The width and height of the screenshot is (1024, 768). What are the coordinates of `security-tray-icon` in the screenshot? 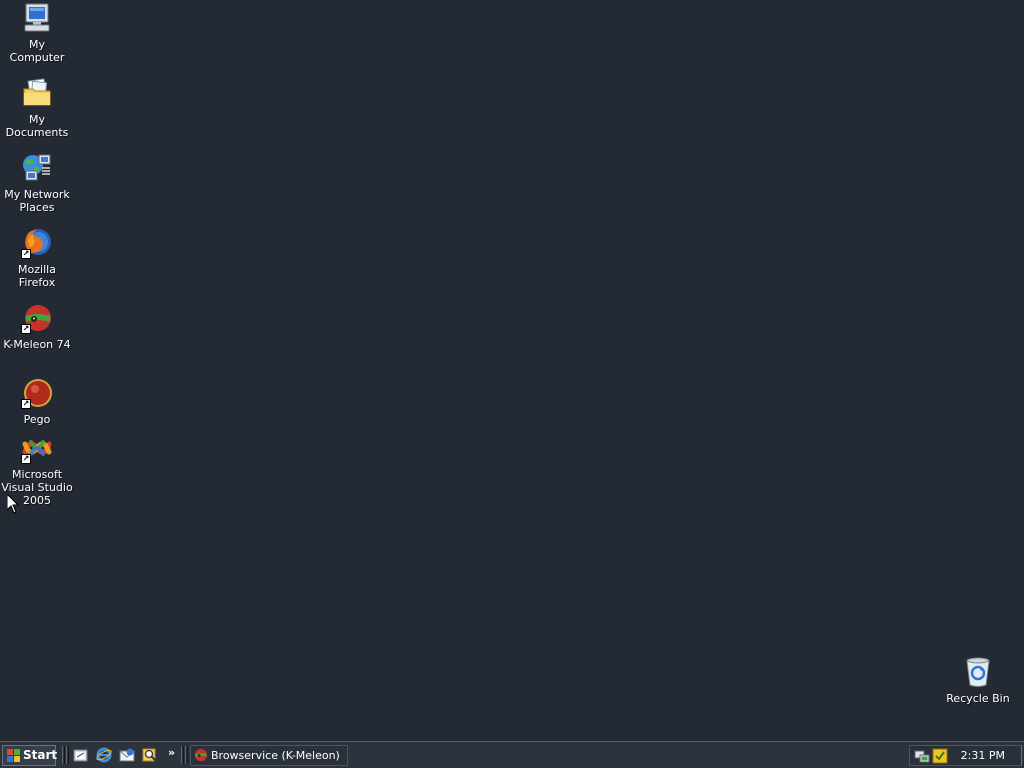 It's located at (940, 756).